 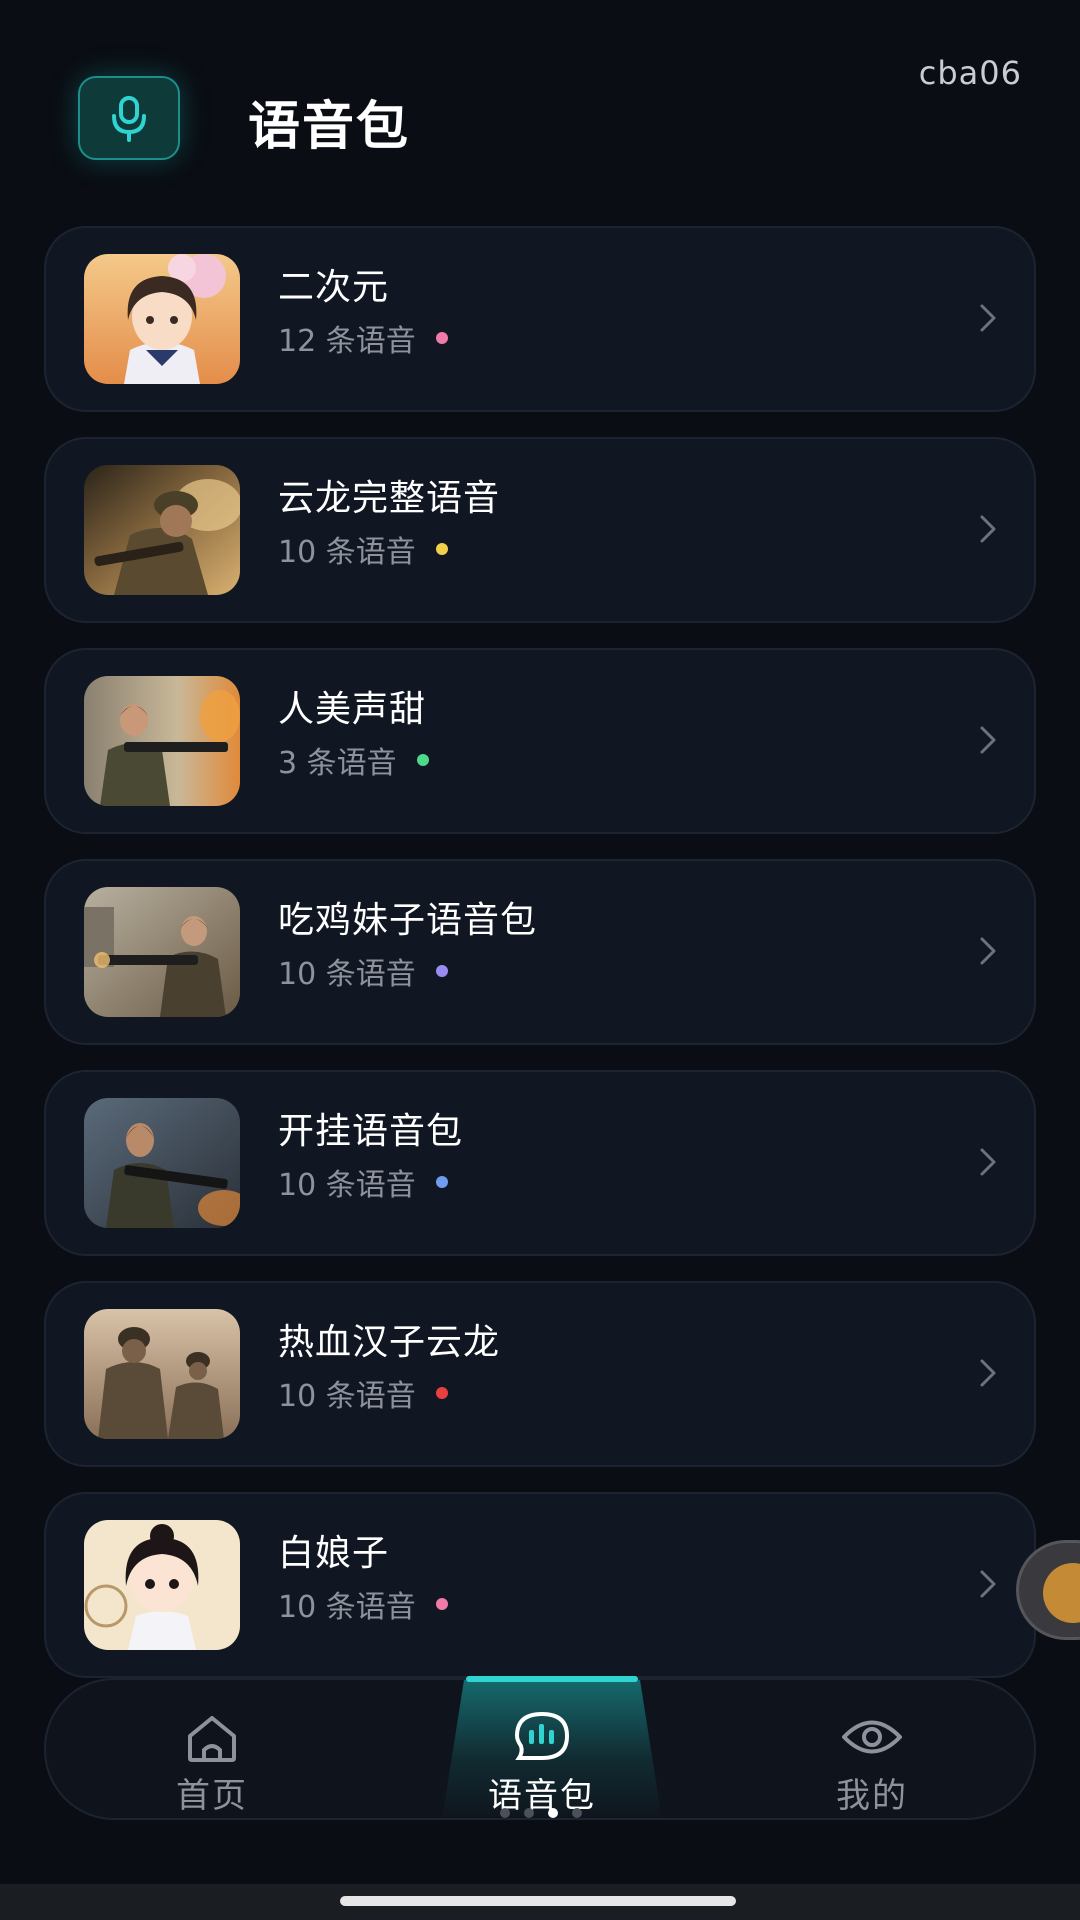 What do you see at coordinates (162, 319) in the screenshot?
I see `pack-thumbnail-anime-girl` at bounding box center [162, 319].